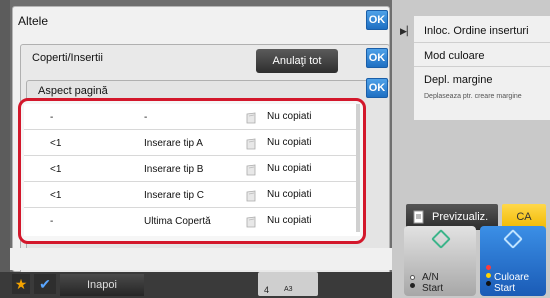 Image resolution: width=550 pixels, height=298 pixels. I want to click on expand-arrow-icon: ▶▏, so click(407, 31).